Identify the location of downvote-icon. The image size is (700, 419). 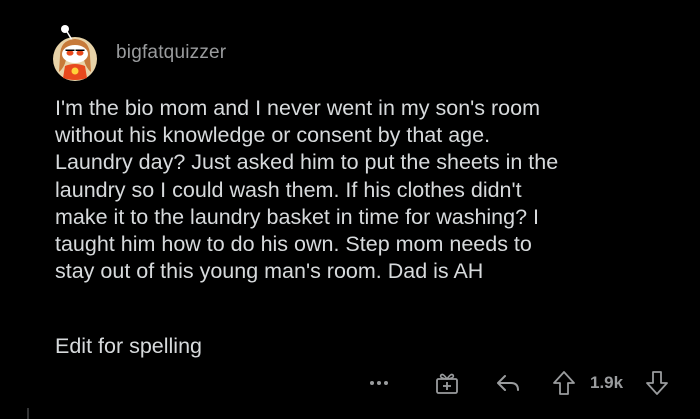
(657, 383).